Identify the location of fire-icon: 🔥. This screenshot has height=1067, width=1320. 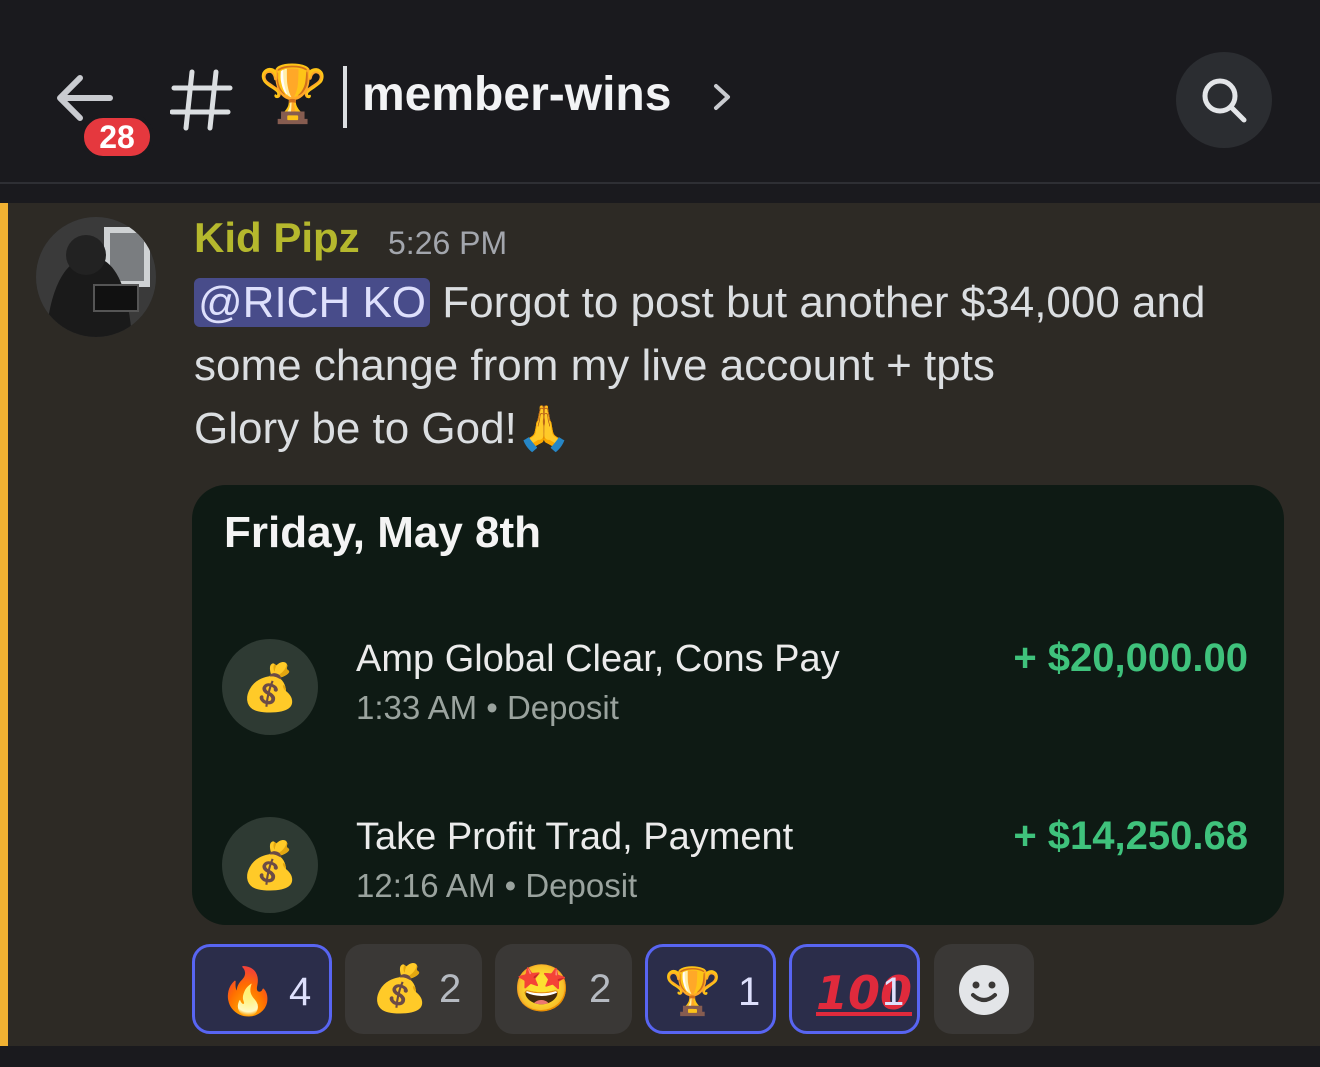
(248, 991).